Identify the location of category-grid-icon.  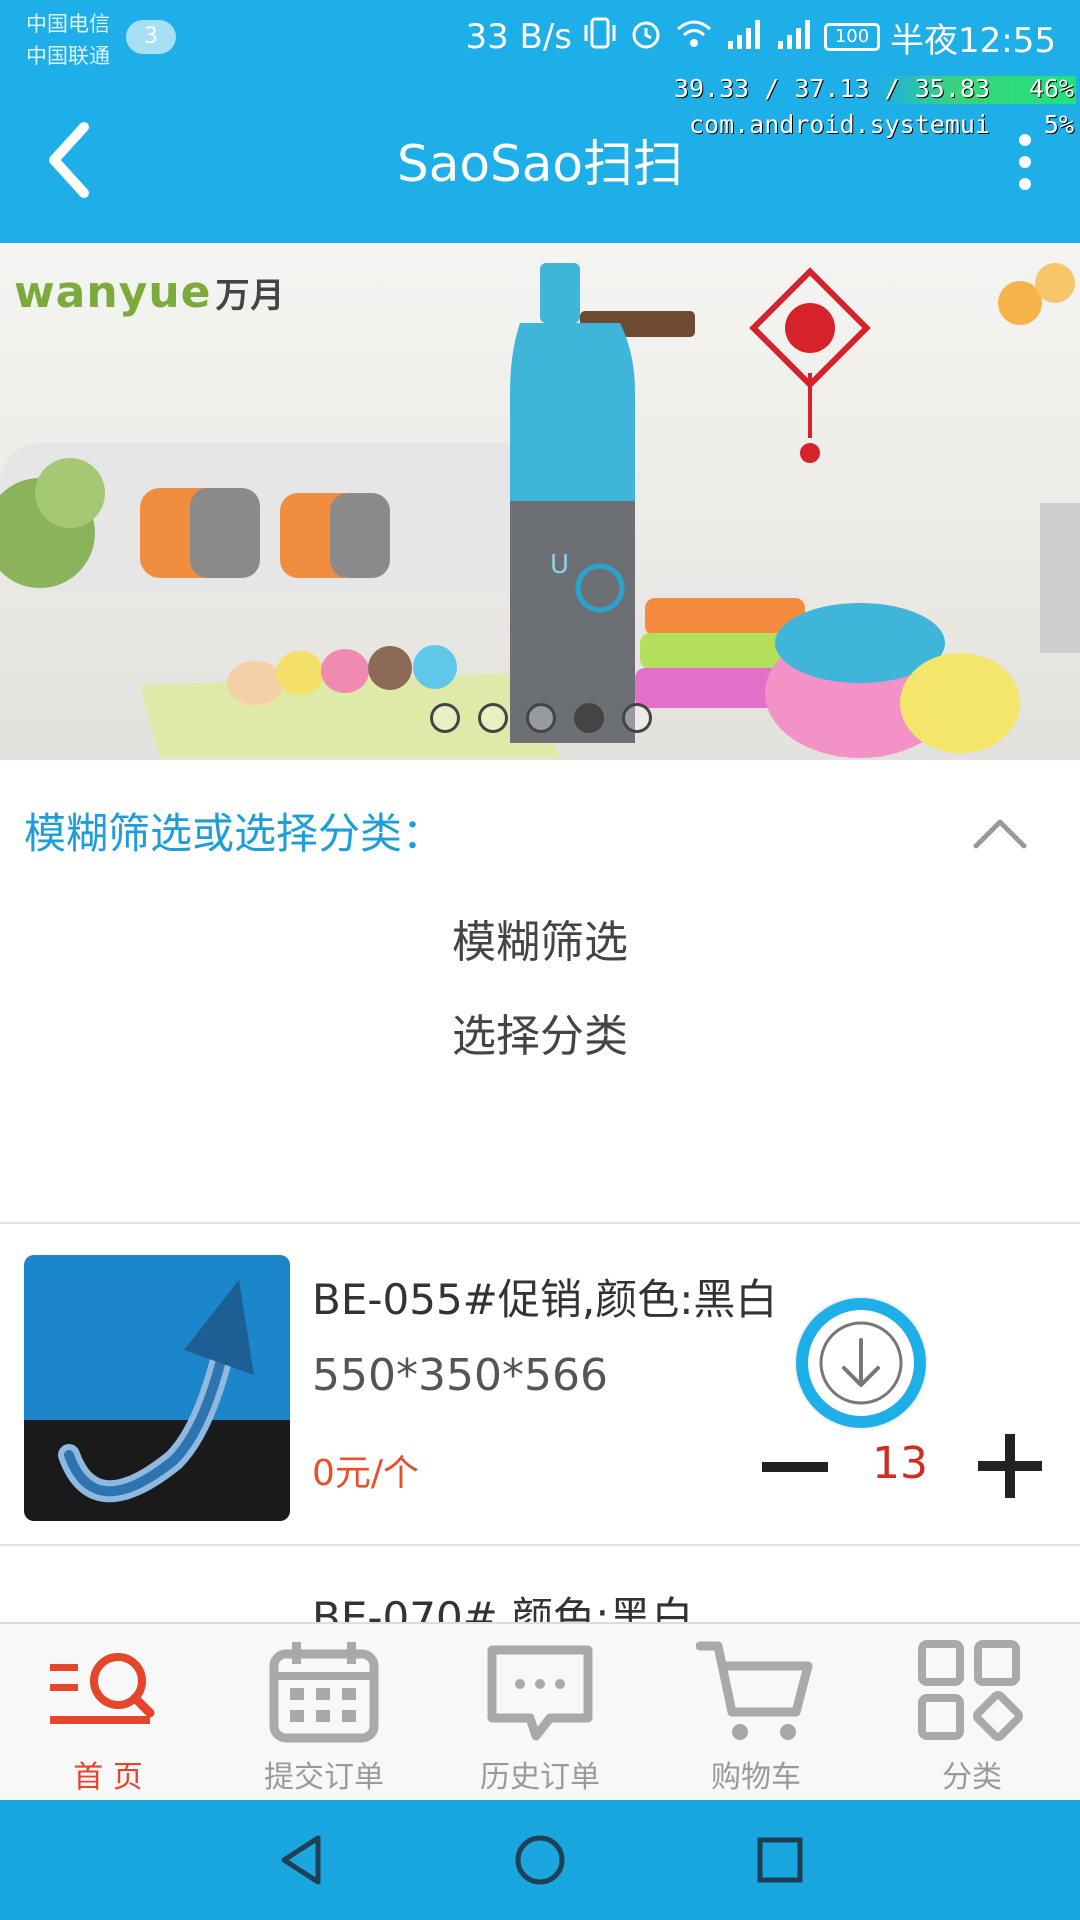
(970, 1690).